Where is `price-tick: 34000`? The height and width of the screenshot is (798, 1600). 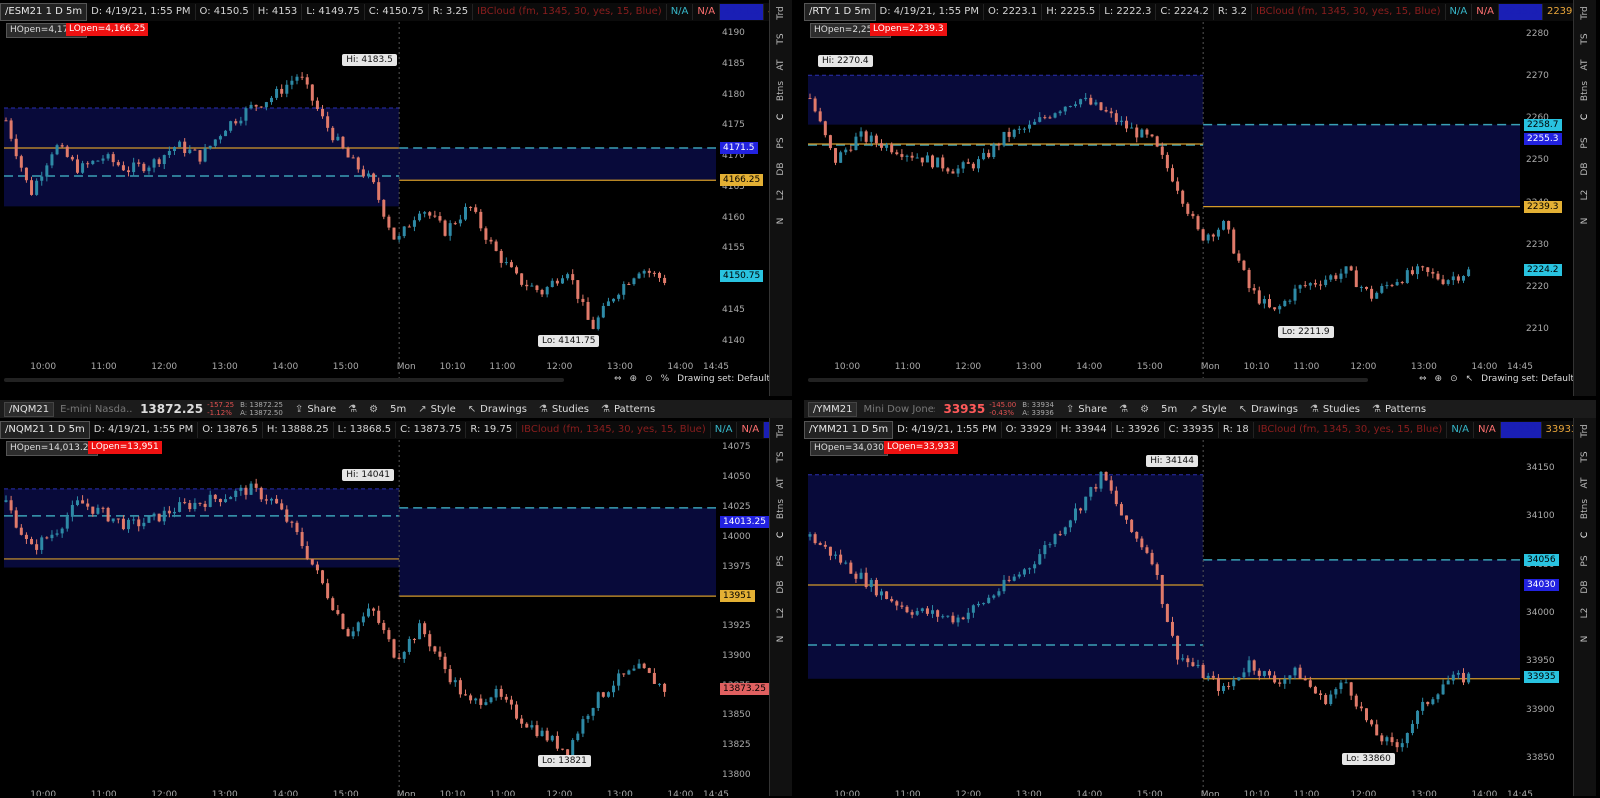
price-tick: 34000 is located at coordinates (1540, 613).